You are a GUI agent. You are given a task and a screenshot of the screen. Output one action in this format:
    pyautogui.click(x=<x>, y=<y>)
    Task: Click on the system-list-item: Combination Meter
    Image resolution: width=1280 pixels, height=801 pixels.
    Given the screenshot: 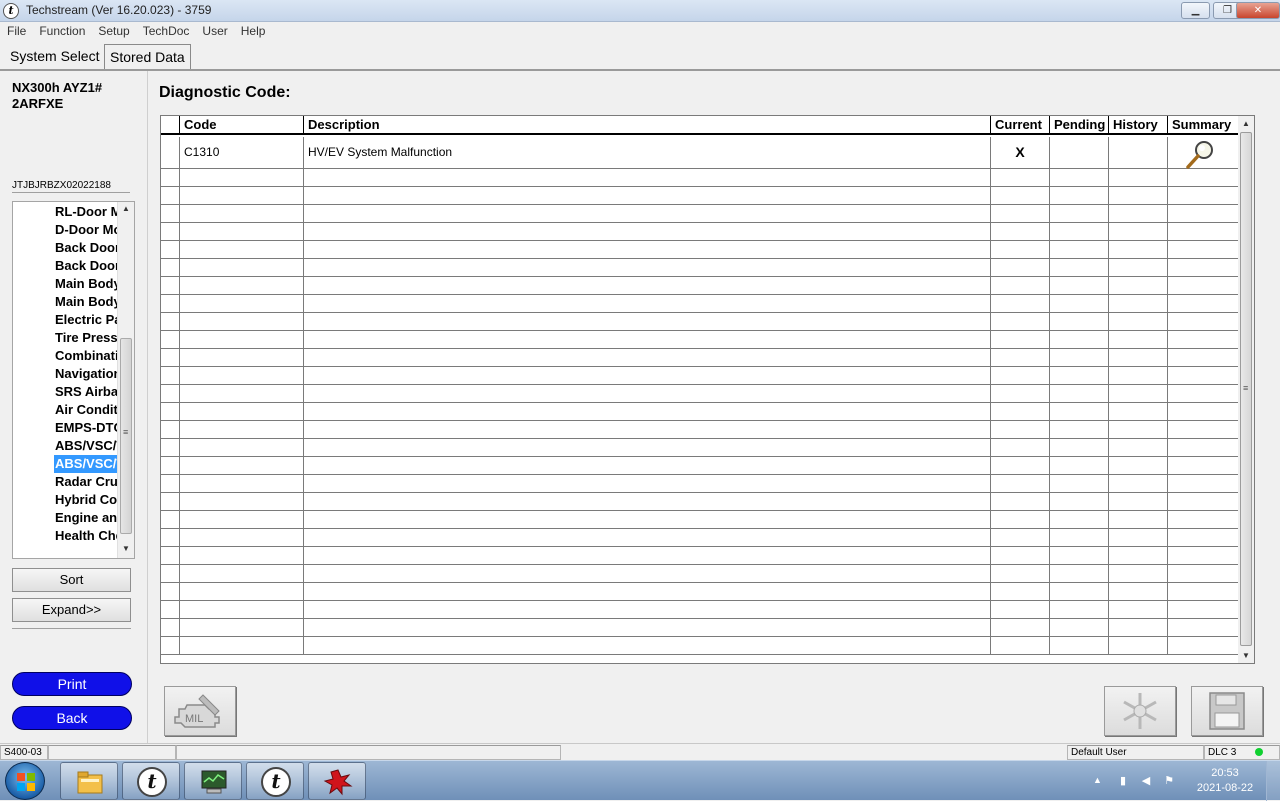 What is the action you would take?
    pyautogui.click(x=86, y=356)
    